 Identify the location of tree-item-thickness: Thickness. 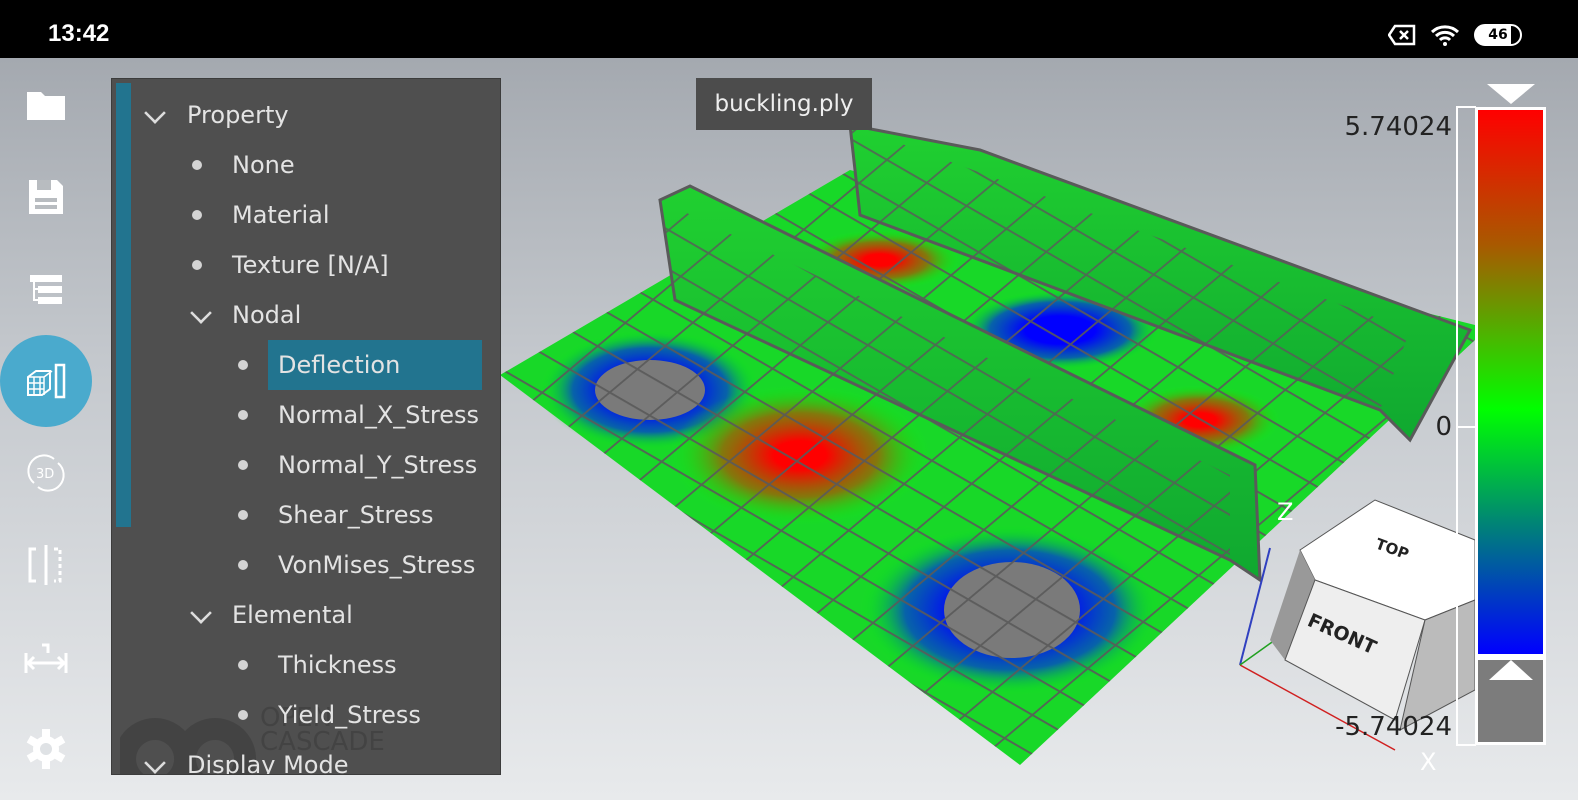
(317, 665).